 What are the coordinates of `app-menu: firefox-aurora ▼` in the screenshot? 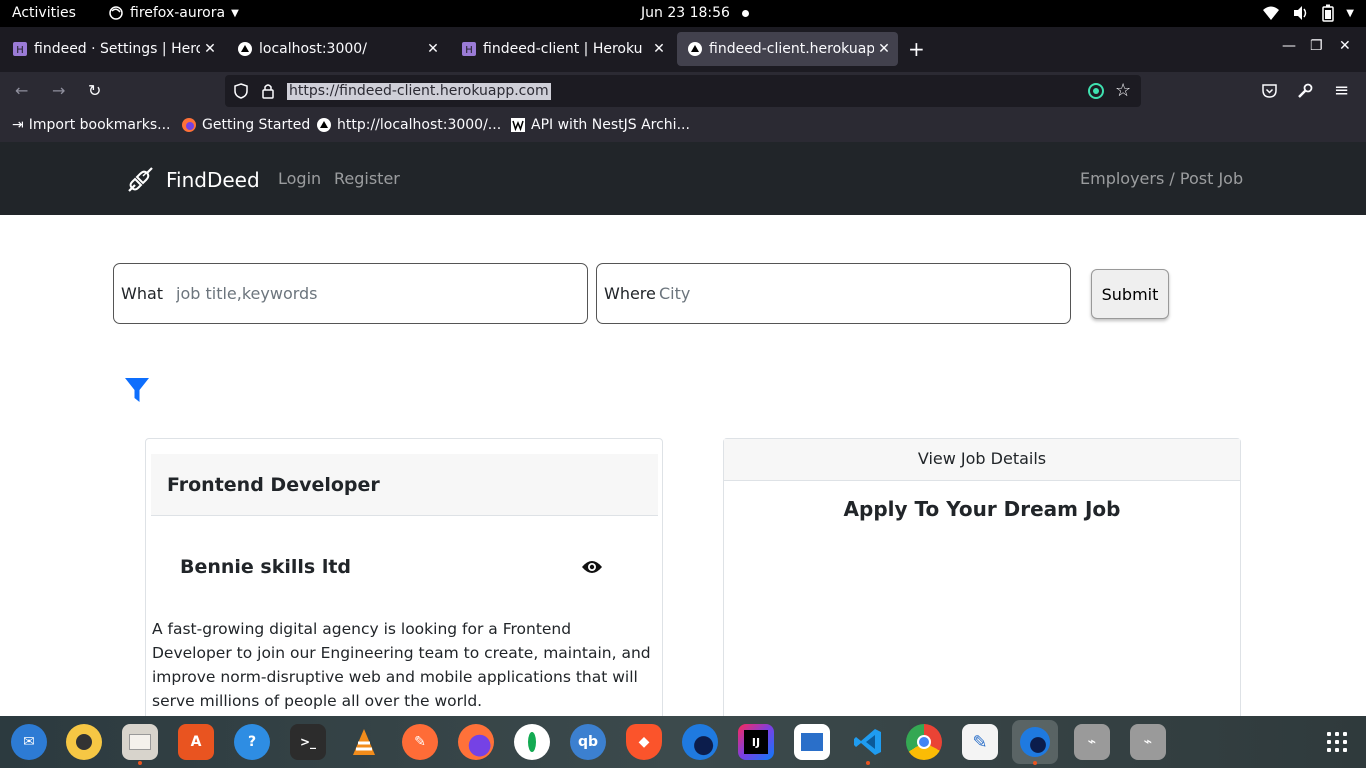 It's located at (173, 13).